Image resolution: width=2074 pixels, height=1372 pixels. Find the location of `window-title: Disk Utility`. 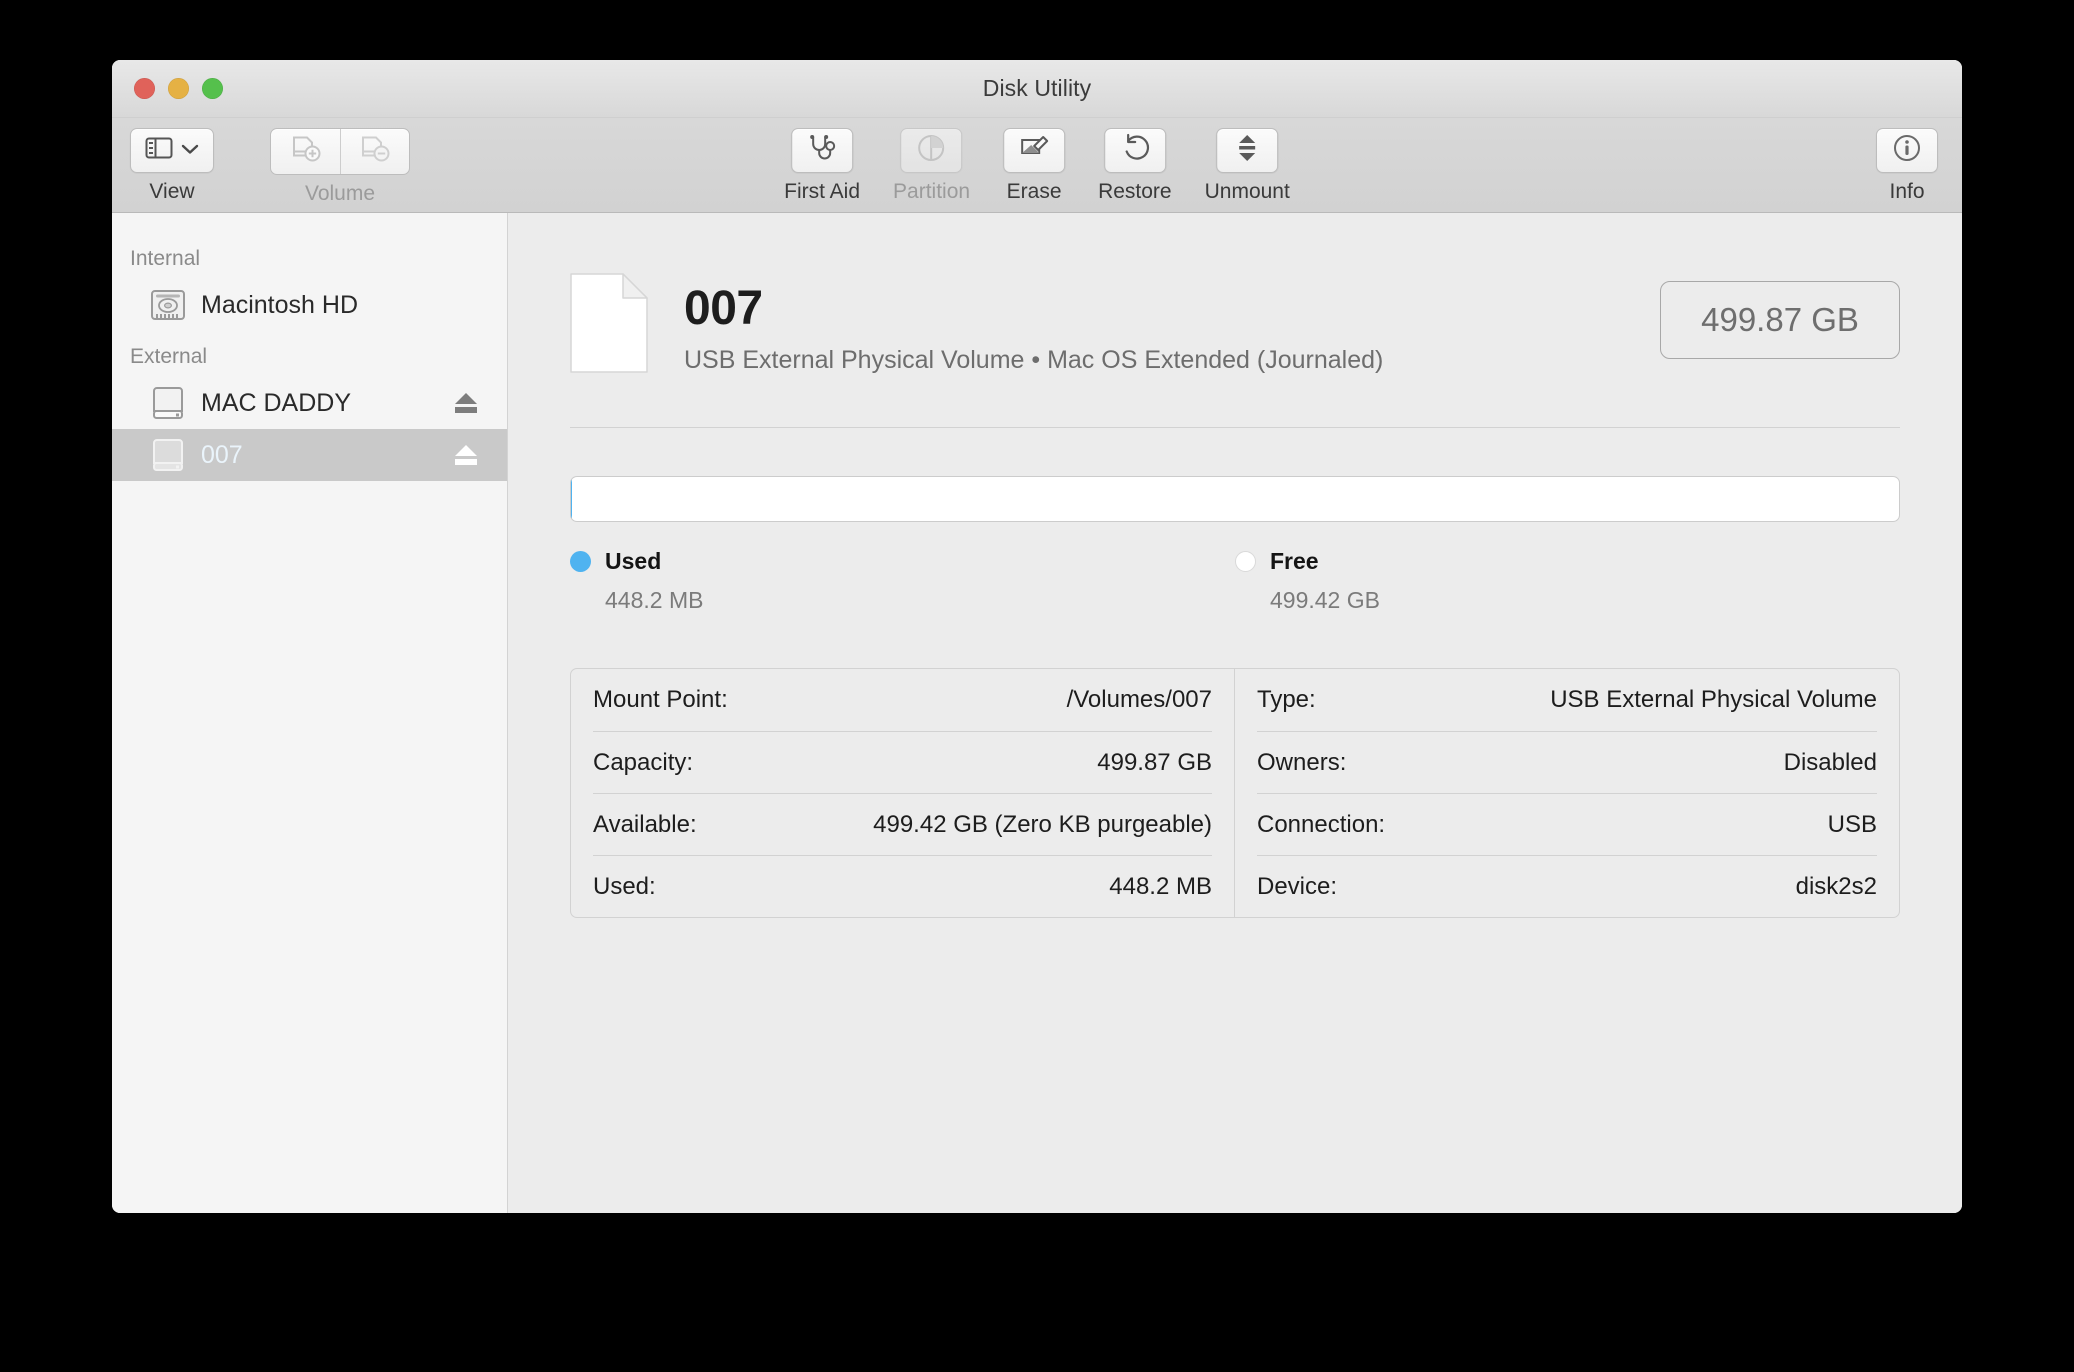

window-title: Disk Utility is located at coordinates (1037, 88).